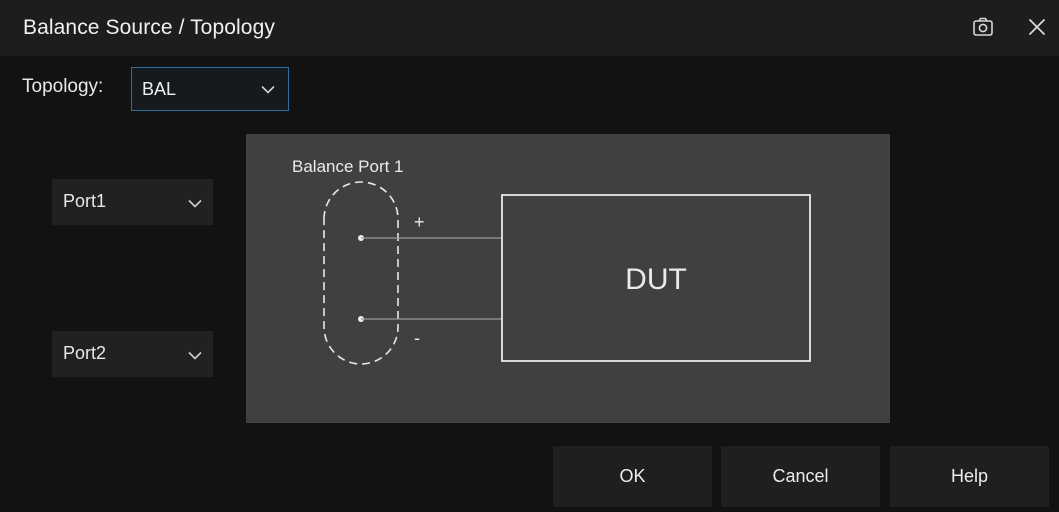  What do you see at coordinates (63, 86) in the screenshot?
I see `topology-label: Topology:` at bounding box center [63, 86].